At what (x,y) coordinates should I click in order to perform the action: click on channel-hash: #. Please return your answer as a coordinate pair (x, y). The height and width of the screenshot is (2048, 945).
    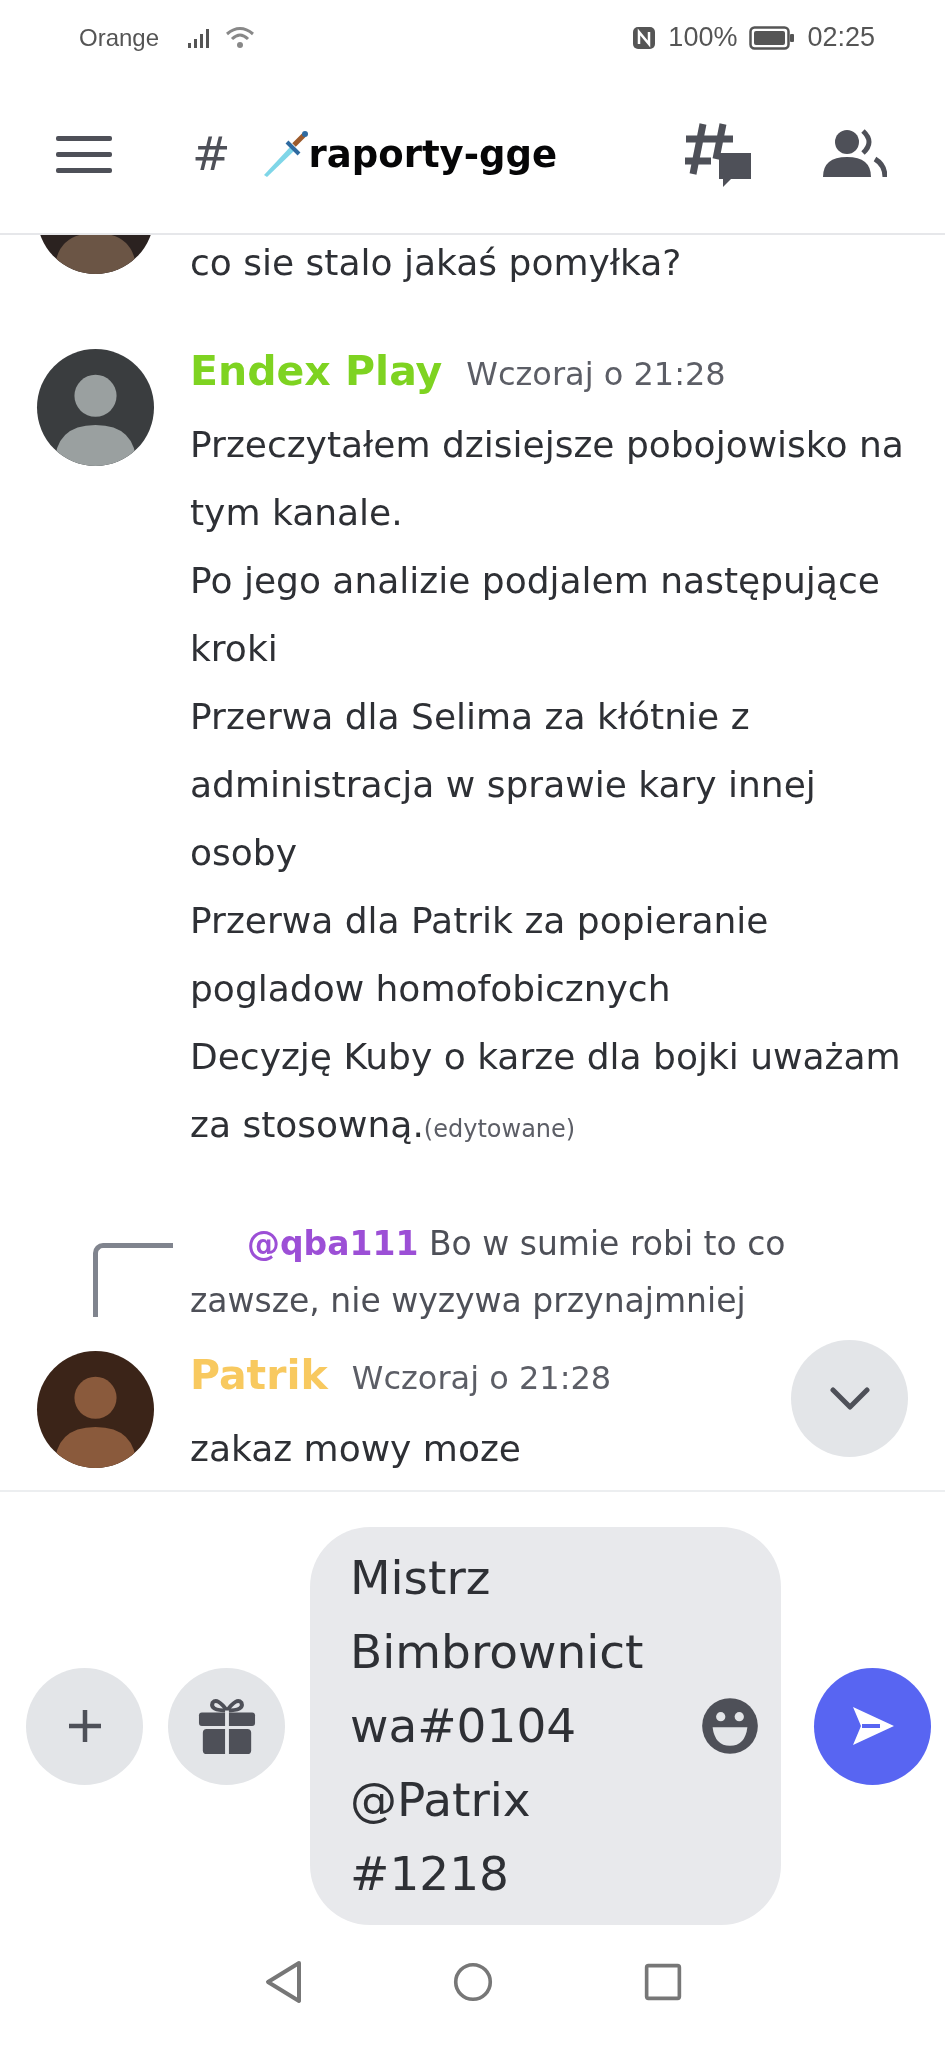
    Looking at the image, I should click on (211, 154).